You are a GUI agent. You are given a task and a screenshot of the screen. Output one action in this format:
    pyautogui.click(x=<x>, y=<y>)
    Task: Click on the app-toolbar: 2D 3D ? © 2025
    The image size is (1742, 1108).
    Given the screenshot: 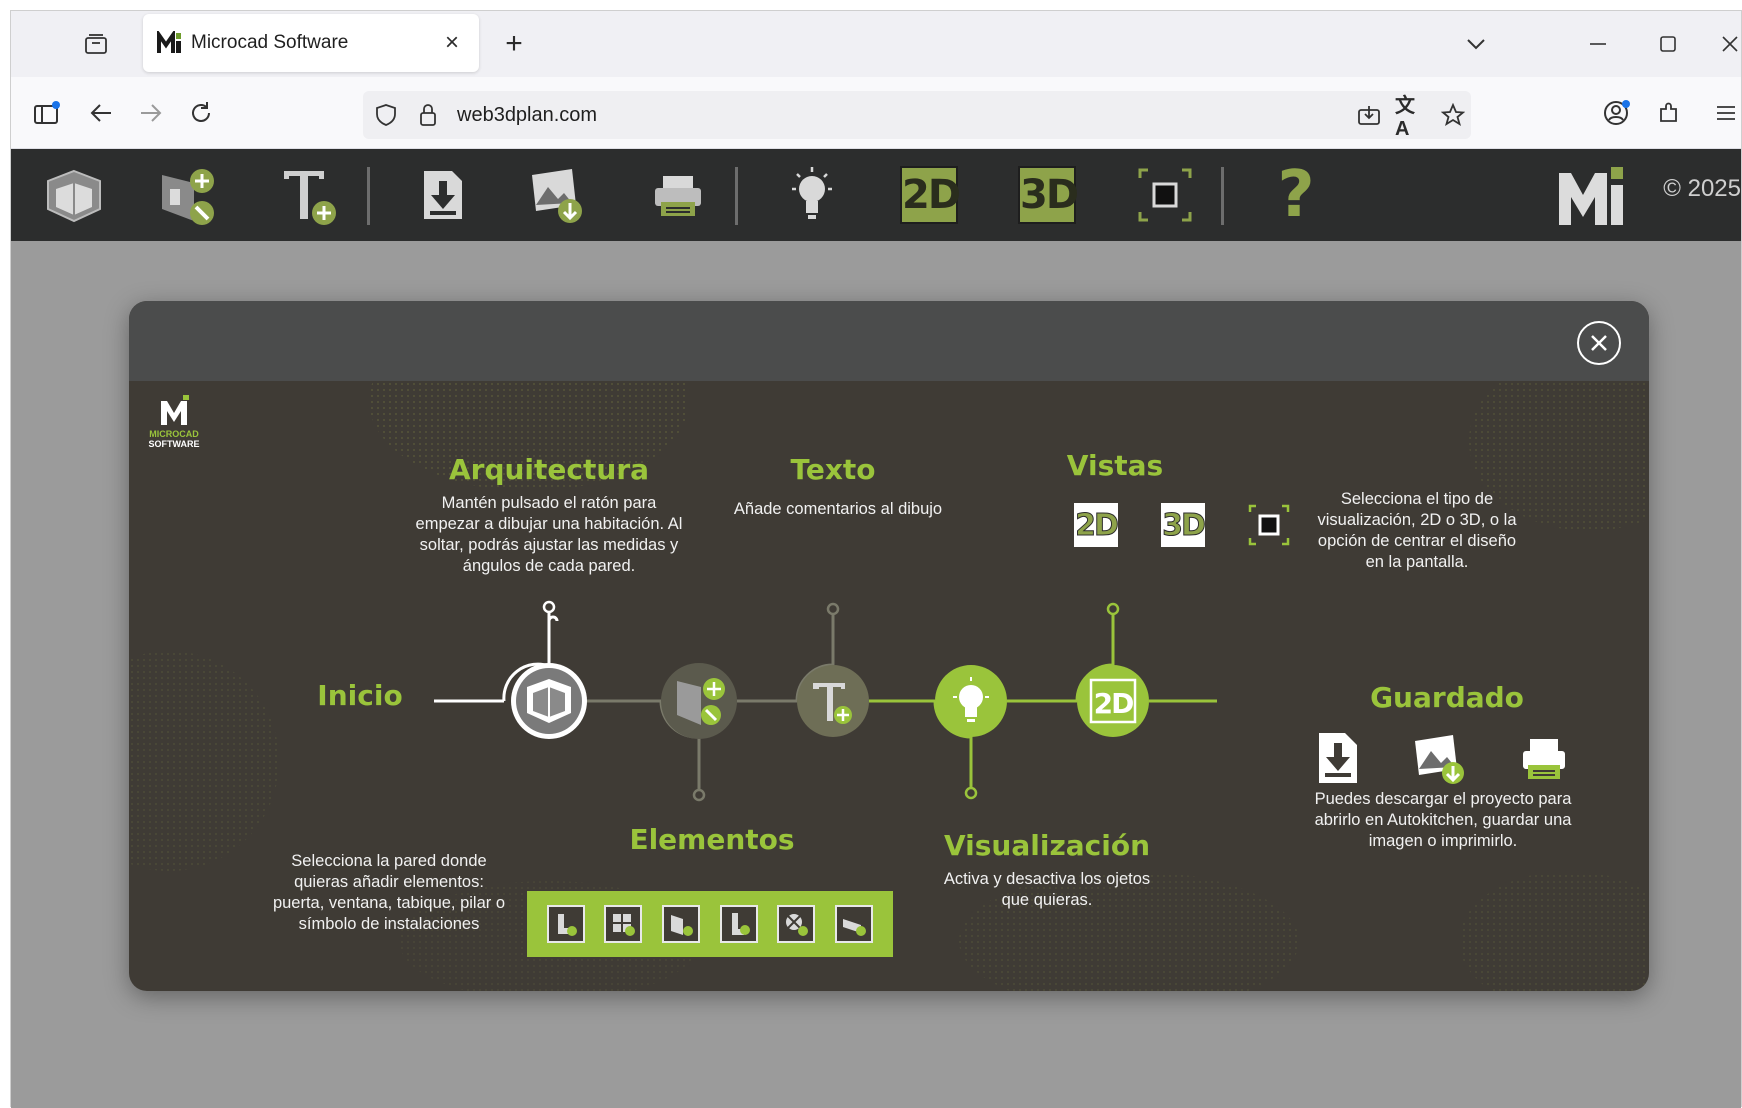 What is the action you would take?
    pyautogui.click(x=876, y=195)
    